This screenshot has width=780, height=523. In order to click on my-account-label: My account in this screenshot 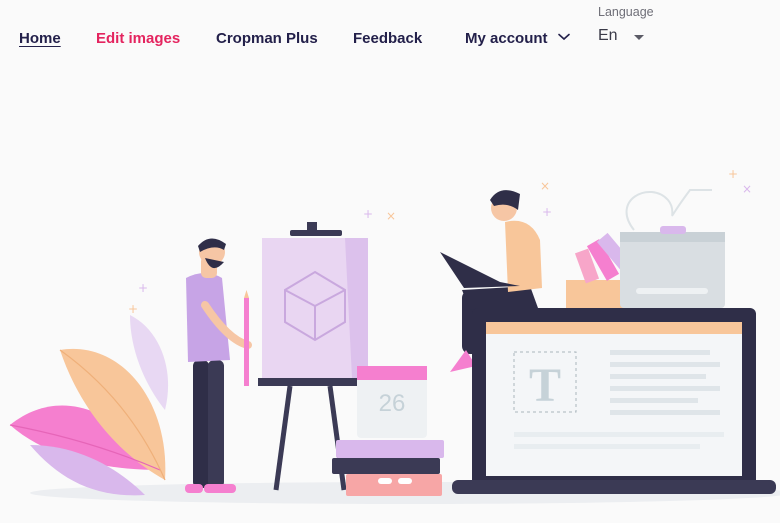, I will do `click(506, 38)`.